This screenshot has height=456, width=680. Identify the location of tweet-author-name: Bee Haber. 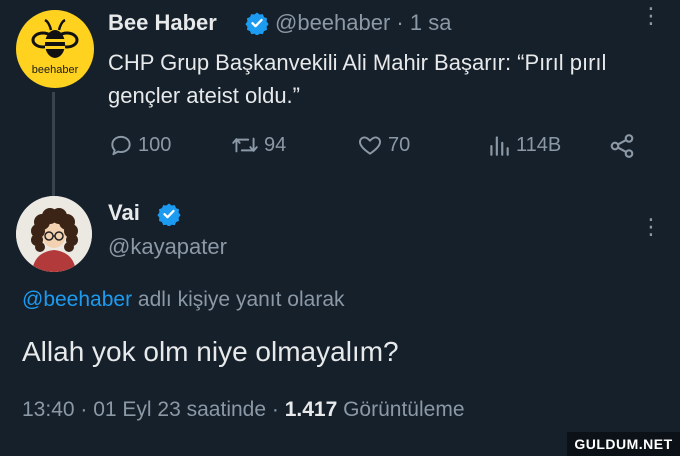
(162, 23).